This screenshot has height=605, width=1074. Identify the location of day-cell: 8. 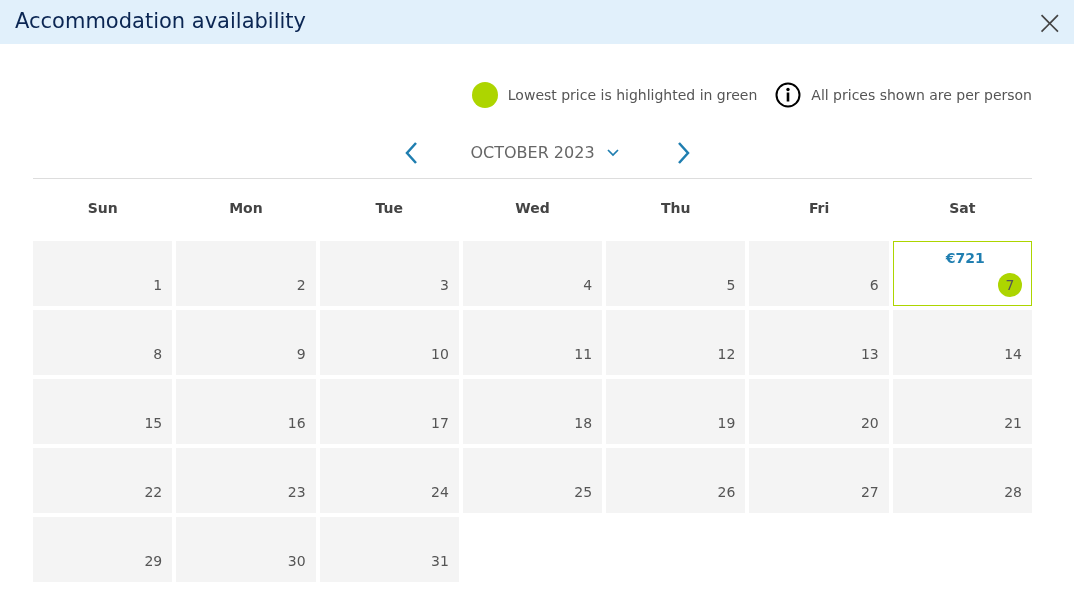
(103, 342).